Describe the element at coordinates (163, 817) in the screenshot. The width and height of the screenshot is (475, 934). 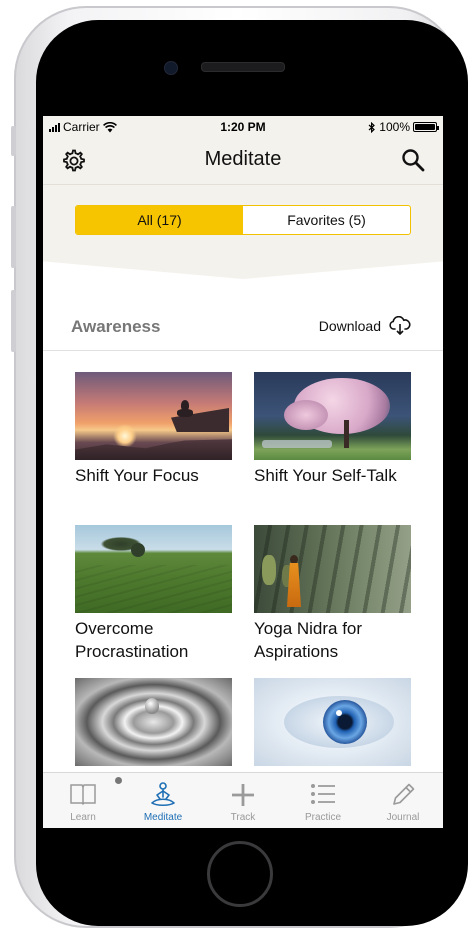
I see `tab-label: Meditate` at that location.